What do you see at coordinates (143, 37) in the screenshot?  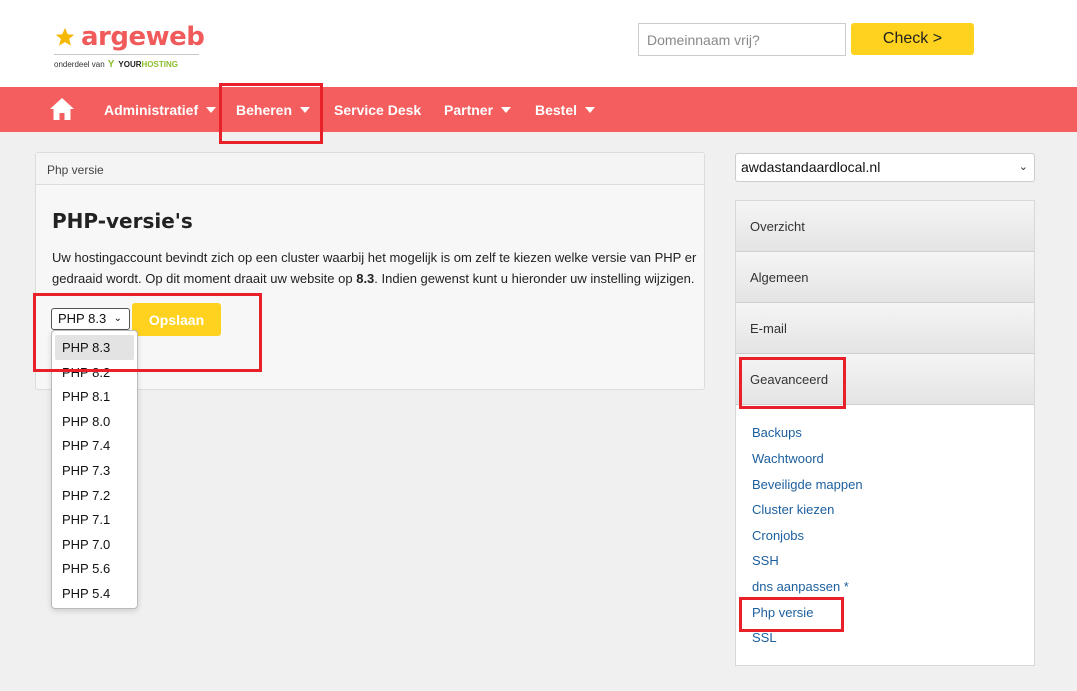 I see `logo-wordmark: argeweb` at bounding box center [143, 37].